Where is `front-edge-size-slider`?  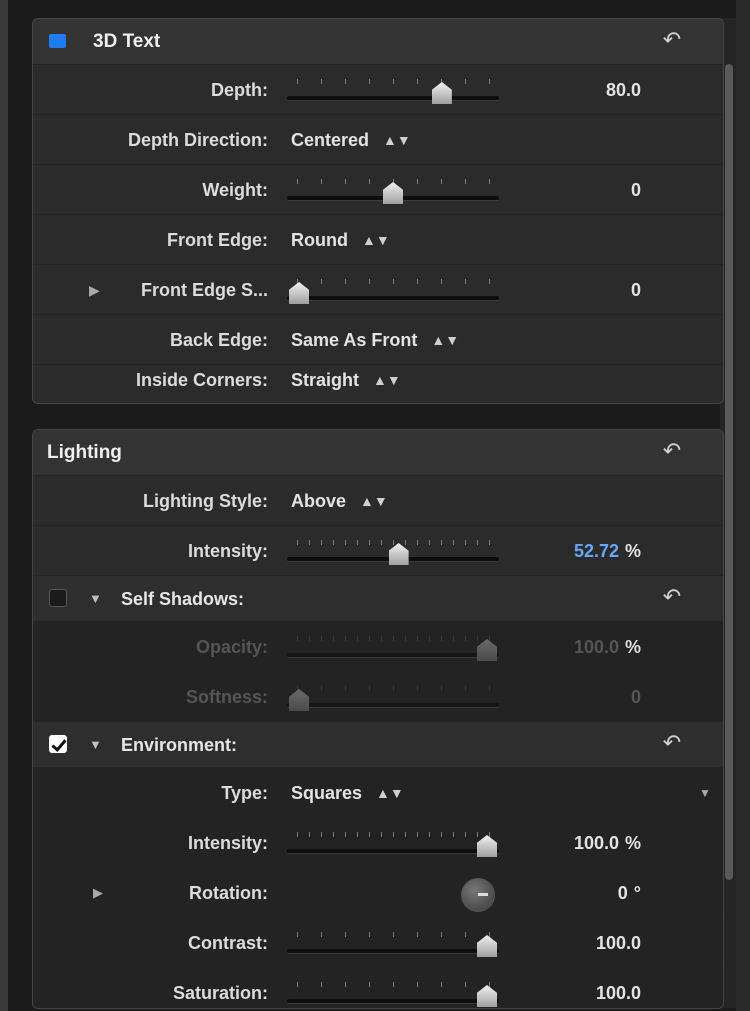 front-edge-size-slider is located at coordinates (393, 294).